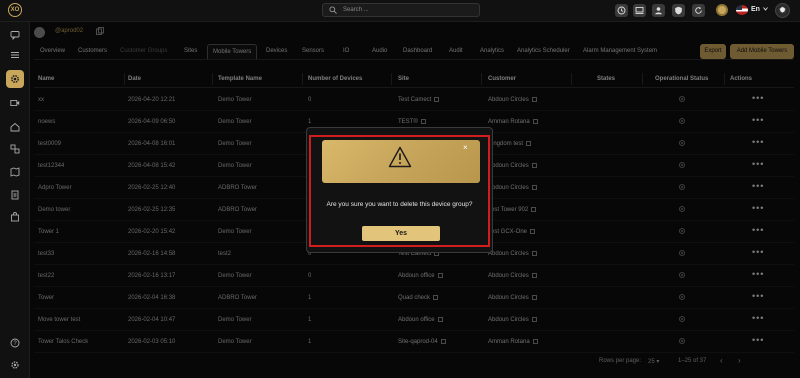 This screenshot has height=378, width=800. I want to click on sidebar-item-settings, so click(15, 79).